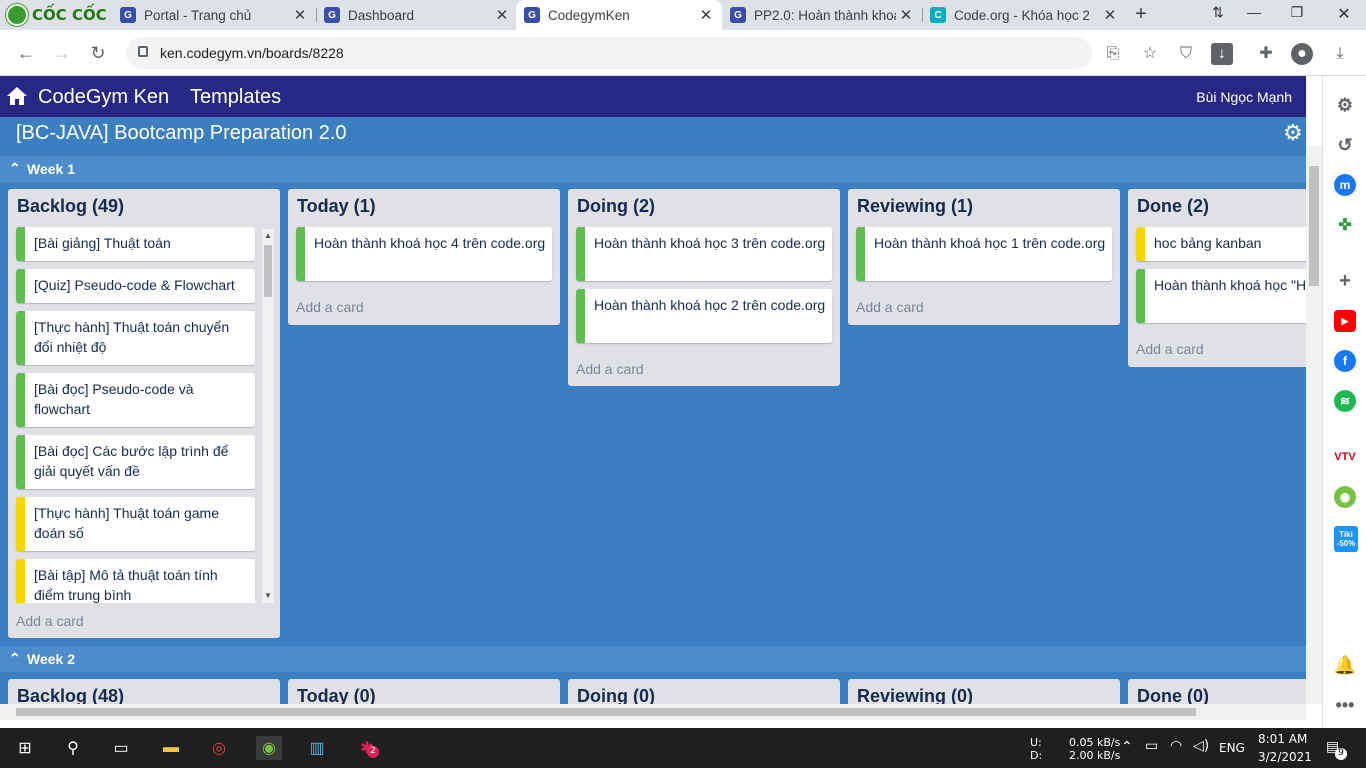  What do you see at coordinates (1345, 321) in the screenshot?
I see `youtube-icon: ▶` at bounding box center [1345, 321].